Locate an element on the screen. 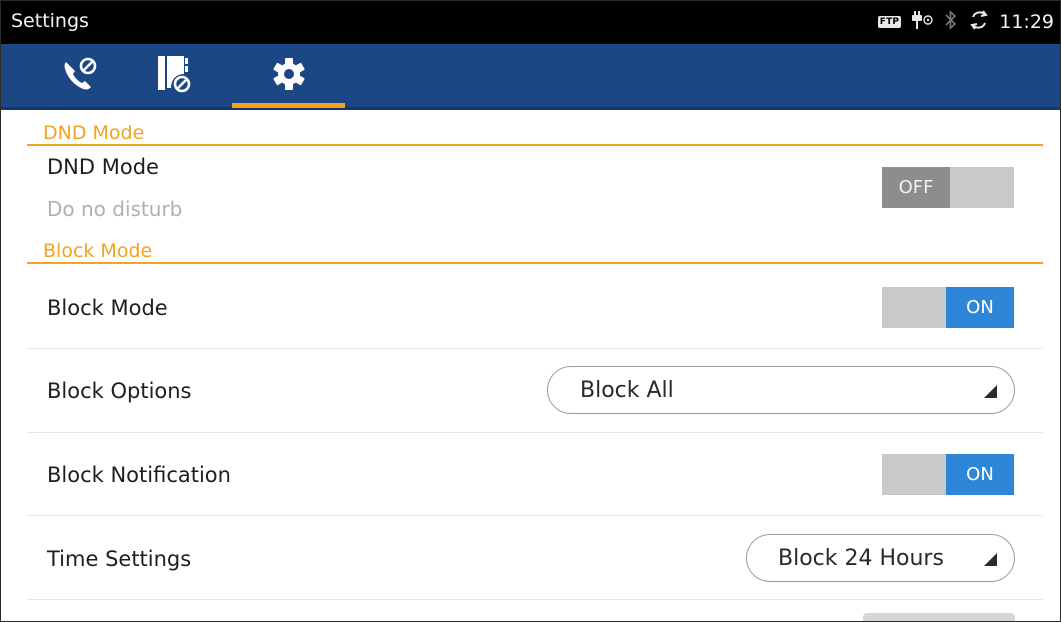  section-header-block: Block Mode is located at coordinates (535, 249).